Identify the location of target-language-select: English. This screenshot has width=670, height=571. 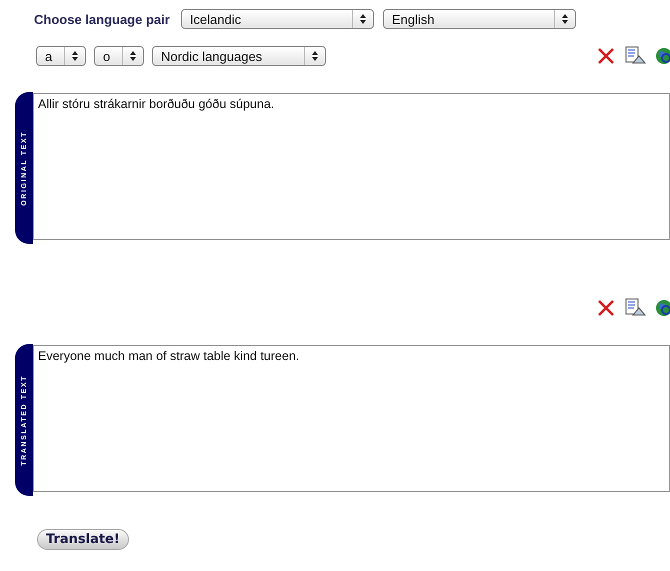
(479, 19).